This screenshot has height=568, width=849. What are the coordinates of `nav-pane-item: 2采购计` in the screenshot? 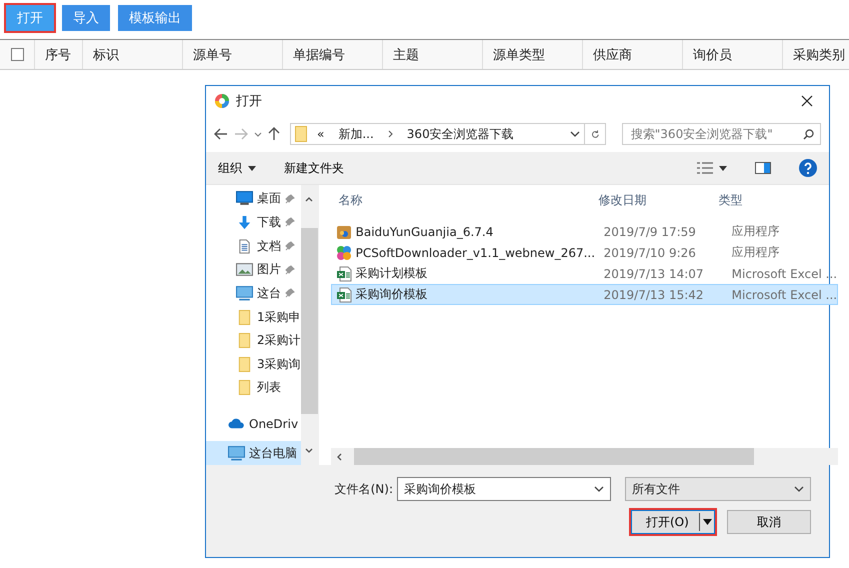 It's located at (253, 340).